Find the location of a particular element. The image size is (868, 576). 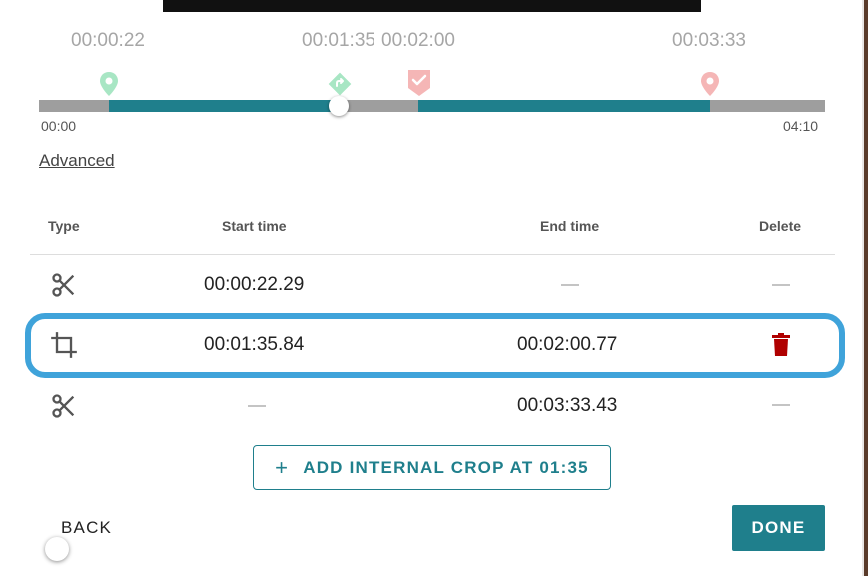

selected-row-highlight is located at coordinates (435, 345).